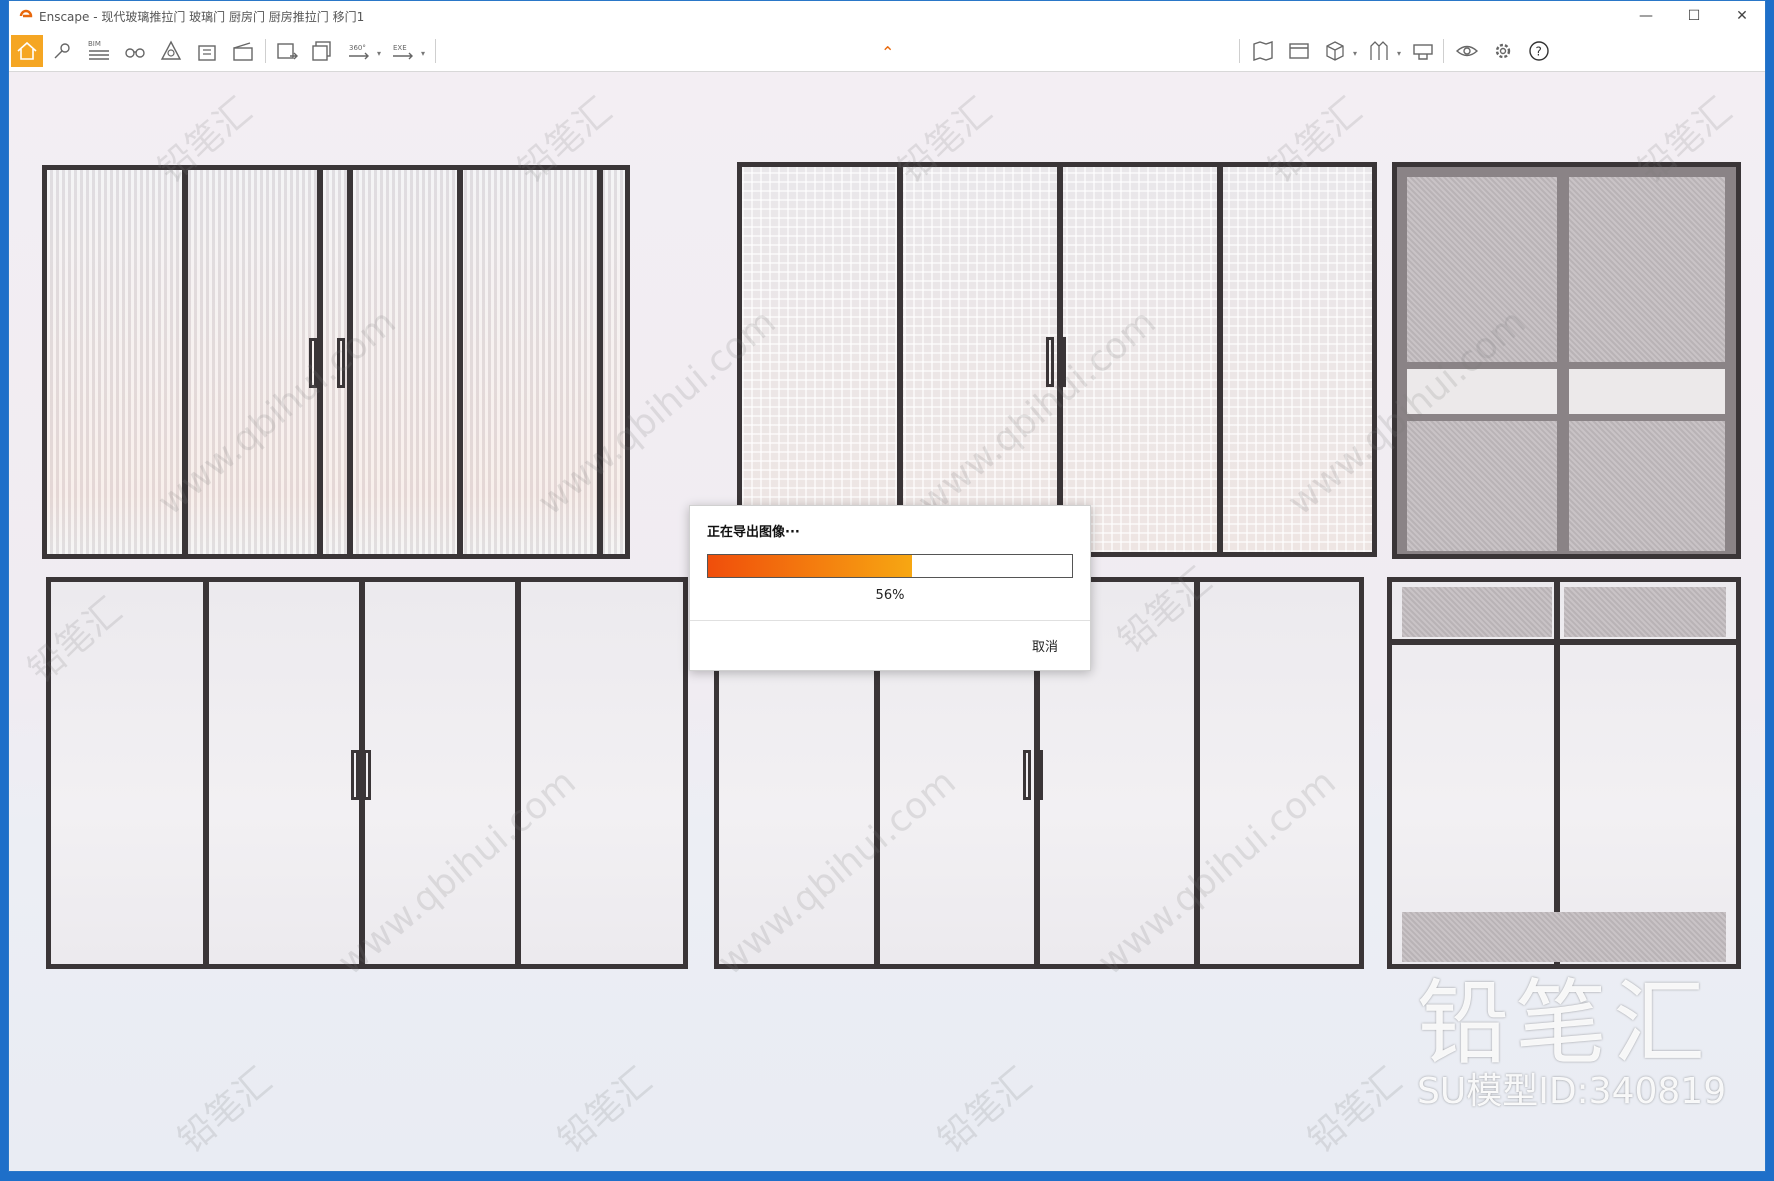 Image resolution: width=1774 pixels, height=1181 pixels. I want to click on asset-library-button, so click(207, 51).